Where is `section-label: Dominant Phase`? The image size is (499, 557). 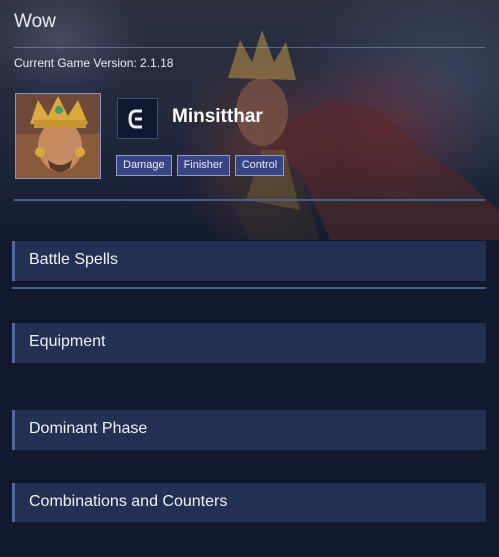 section-label: Dominant Phase is located at coordinates (88, 428).